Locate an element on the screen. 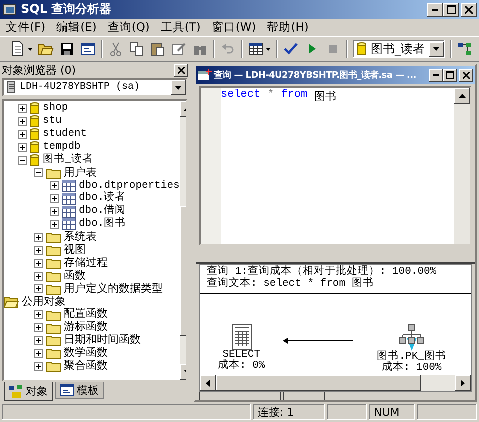 This screenshot has height=422, width=479. script-icon is located at coordinates (88, 49).